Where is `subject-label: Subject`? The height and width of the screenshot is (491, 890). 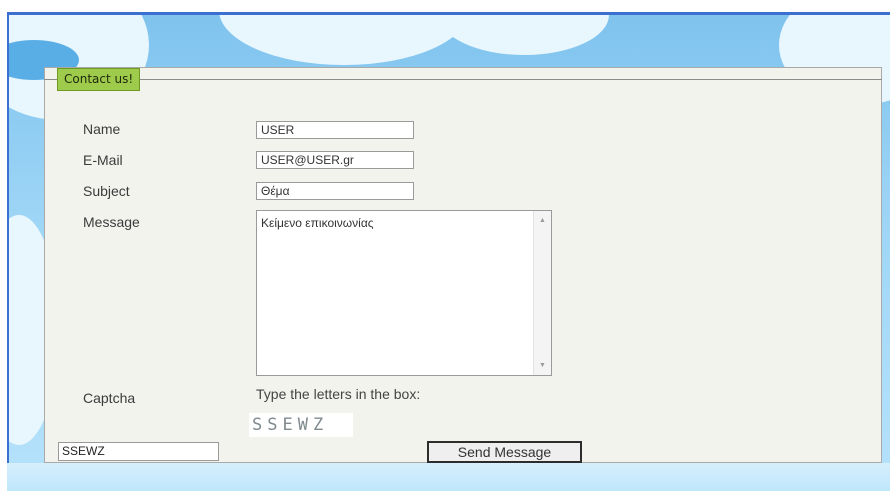
subject-label: Subject is located at coordinates (106, 191).